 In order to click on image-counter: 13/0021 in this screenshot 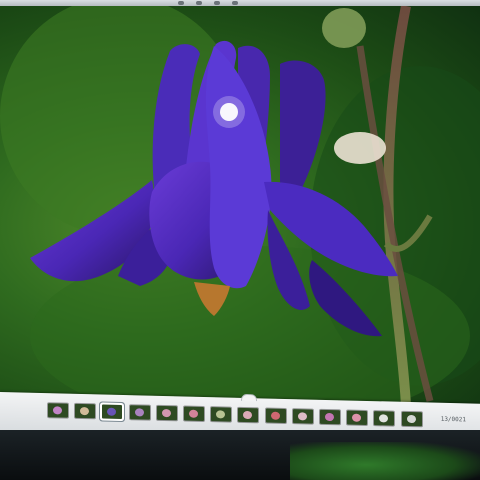, I will do `click(453, 419)`.